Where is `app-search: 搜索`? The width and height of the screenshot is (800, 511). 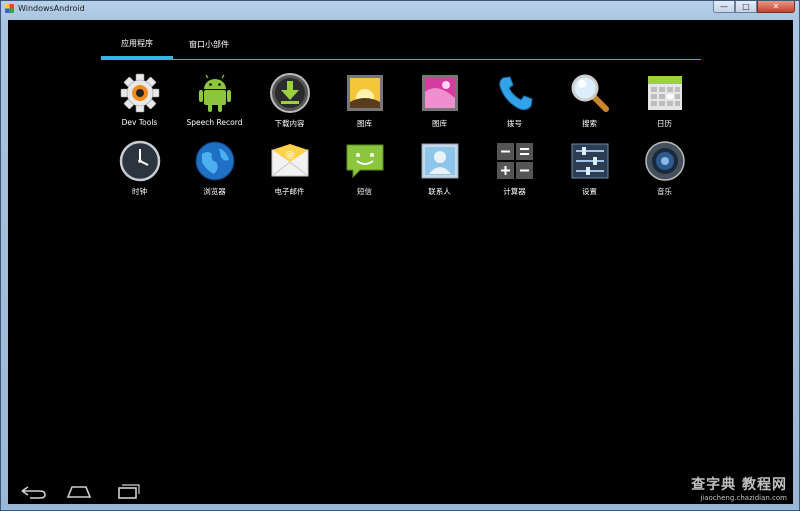 app-search: 搜索 is located at coordinates (589, 102).